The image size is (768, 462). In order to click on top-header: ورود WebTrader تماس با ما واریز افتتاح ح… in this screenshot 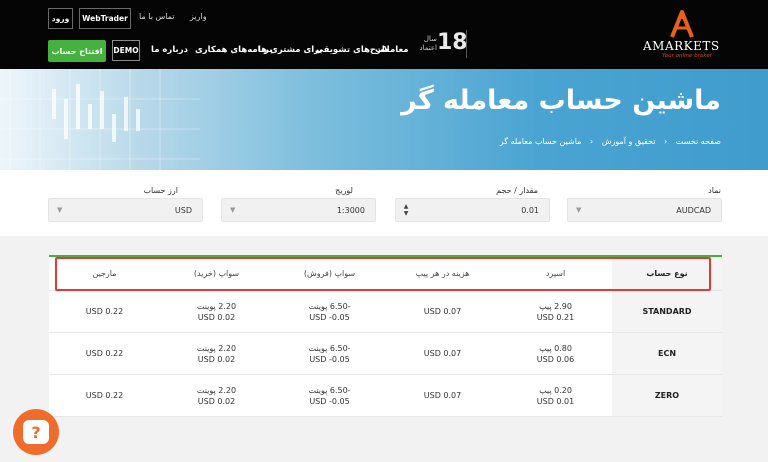, I will do `click(384, 34)`.